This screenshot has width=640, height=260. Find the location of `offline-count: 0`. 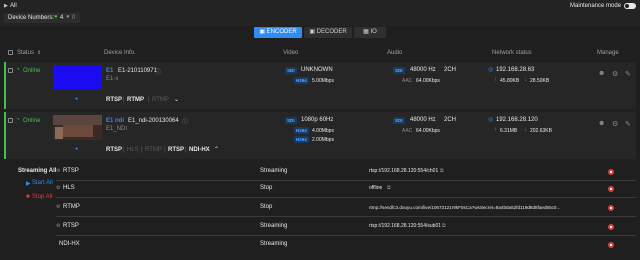

offline-count: 0 is located at coordinates (74, 18).